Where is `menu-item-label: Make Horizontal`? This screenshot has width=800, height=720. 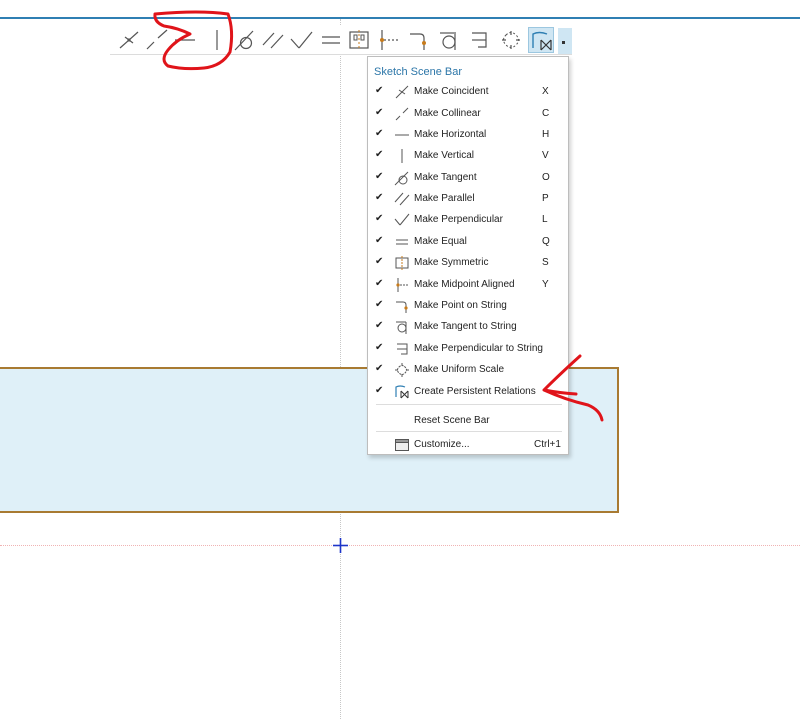
menu-item-label: Make Horizontal is located at coordinates (450, 134).